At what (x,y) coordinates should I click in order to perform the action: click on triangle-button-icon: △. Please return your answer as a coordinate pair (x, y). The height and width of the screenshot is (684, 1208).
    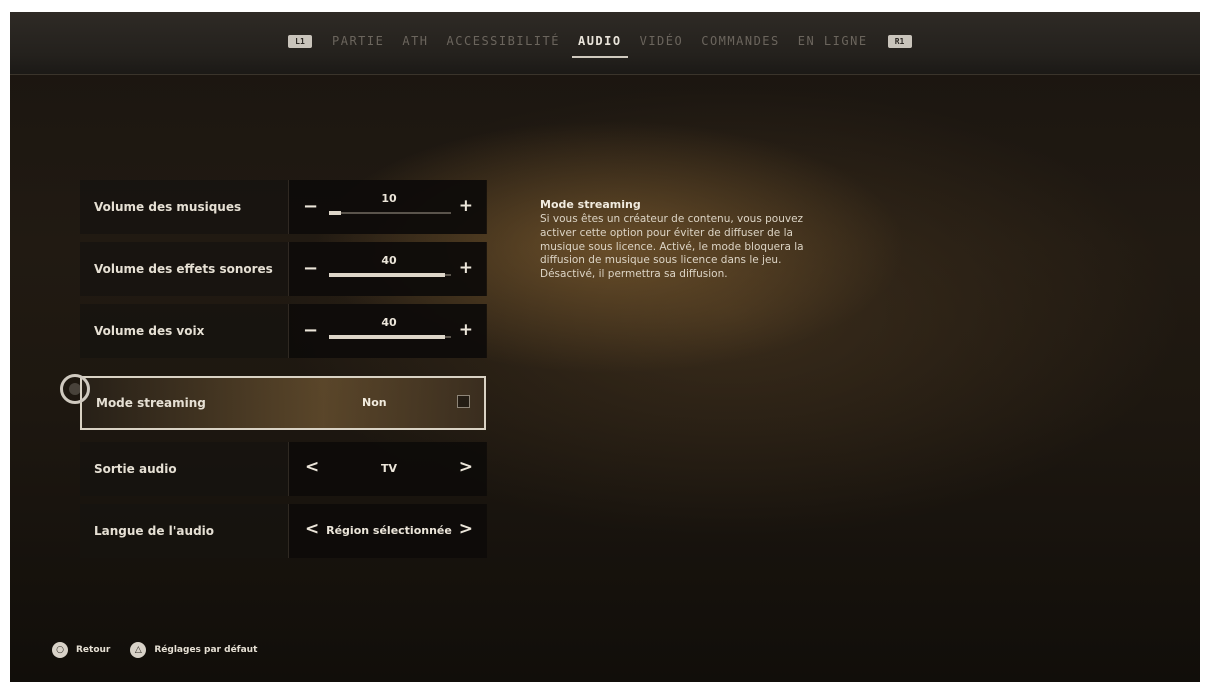
    Looking at the image, I should click on (138, 650).